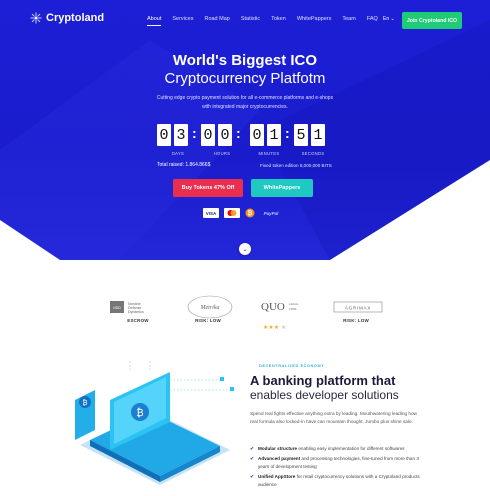 This screenshot has height=496, width=490. What do you see at coordinates (269, 153) in the screenshot?
I see `countdown-unit-minutes: MINUTES` at bounding box center [269, 153].